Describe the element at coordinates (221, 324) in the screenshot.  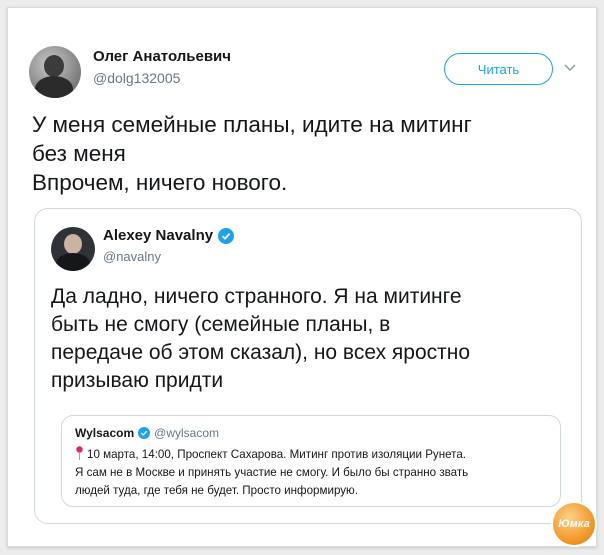
I see `quoted-text-line: быть не смогу (семейные планы, в` at that location.